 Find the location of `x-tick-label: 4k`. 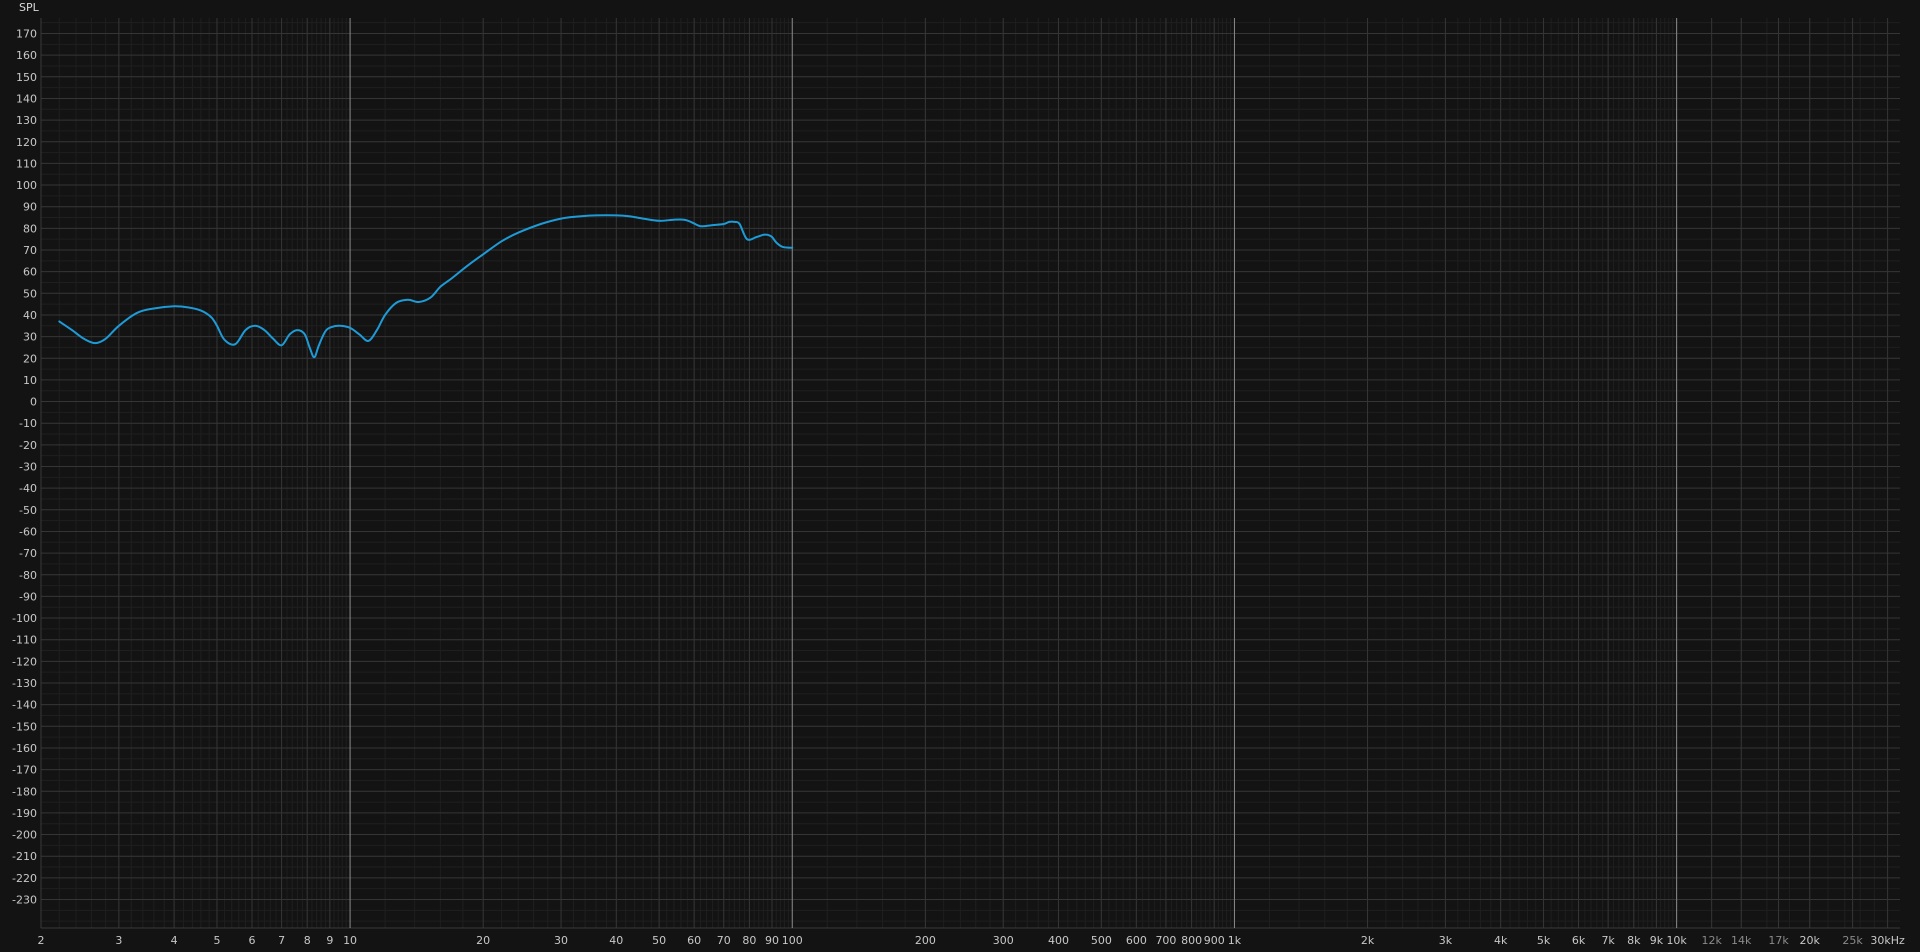

x-tick-label: 4k is located at coordinates (1501, 940).